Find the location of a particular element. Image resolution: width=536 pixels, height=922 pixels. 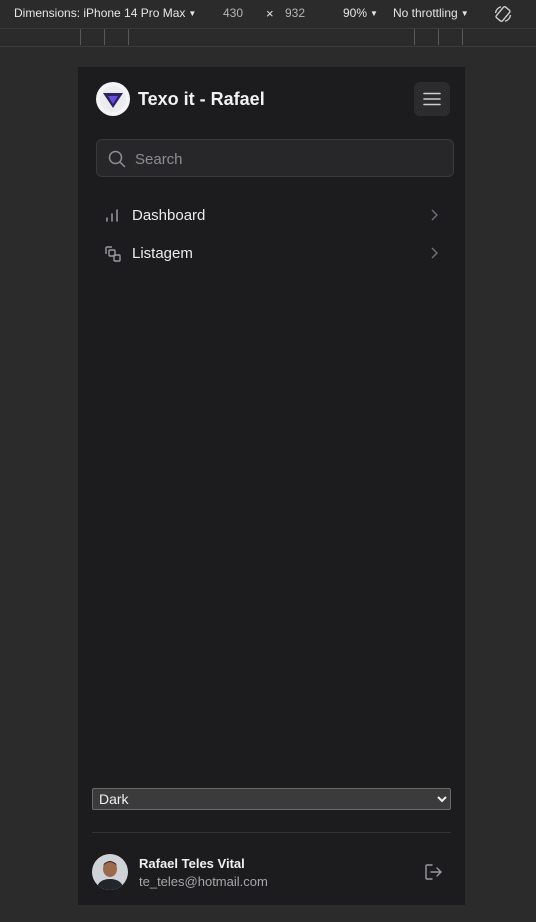

dimensions-label: Dimensions: iPhone 14 Pro Max is located at coordinates (100, 13).